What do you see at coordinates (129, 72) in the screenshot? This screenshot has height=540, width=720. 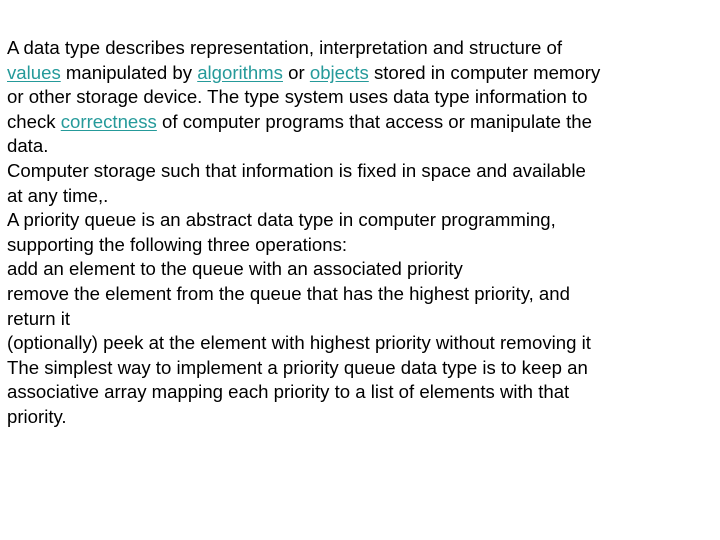 I see `text-fragment: manipulated by` at bounding box center [129, 72].